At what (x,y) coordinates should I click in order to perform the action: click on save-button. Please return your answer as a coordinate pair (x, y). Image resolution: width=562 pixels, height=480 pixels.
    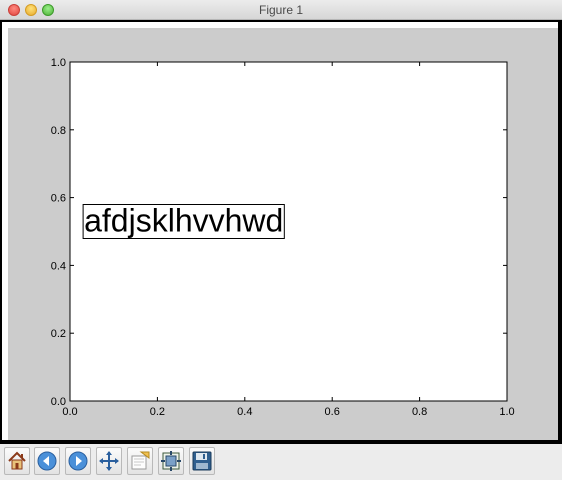
    Looking at the image, I should click on (202, 461).